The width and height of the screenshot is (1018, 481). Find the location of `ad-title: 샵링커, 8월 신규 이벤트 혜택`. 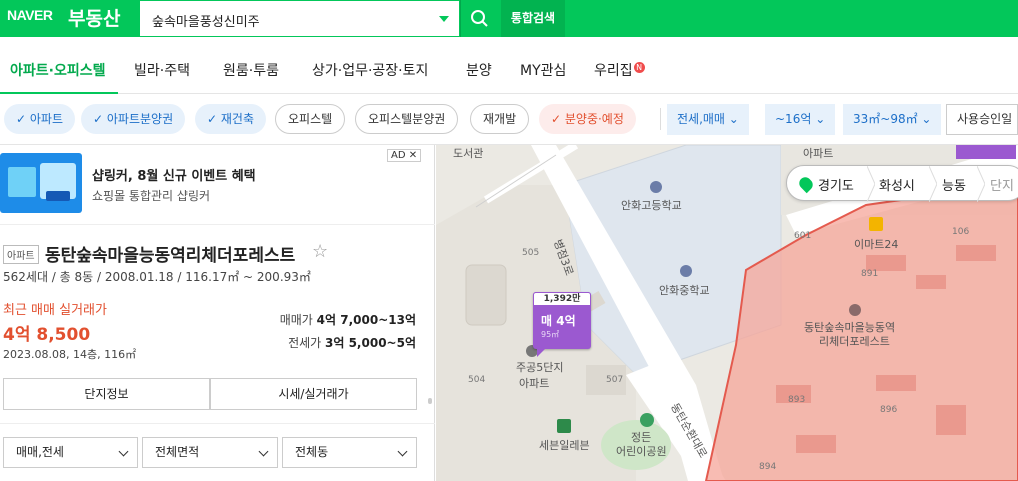

ad-title: 샵링커, 8월 신규 이벤트 혜택 is located at coordinates (174, 174).